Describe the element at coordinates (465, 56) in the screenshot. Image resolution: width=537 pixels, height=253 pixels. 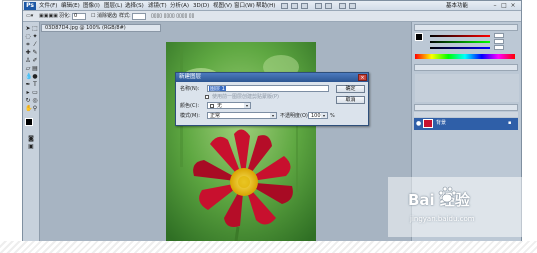
I see `color-spectrum-bar` at that location.